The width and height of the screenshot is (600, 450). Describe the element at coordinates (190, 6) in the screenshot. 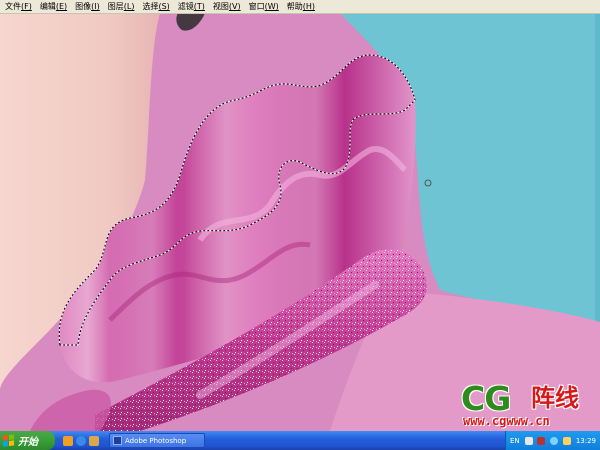

I see `menu-filter: 滤镜(T)` at that location.